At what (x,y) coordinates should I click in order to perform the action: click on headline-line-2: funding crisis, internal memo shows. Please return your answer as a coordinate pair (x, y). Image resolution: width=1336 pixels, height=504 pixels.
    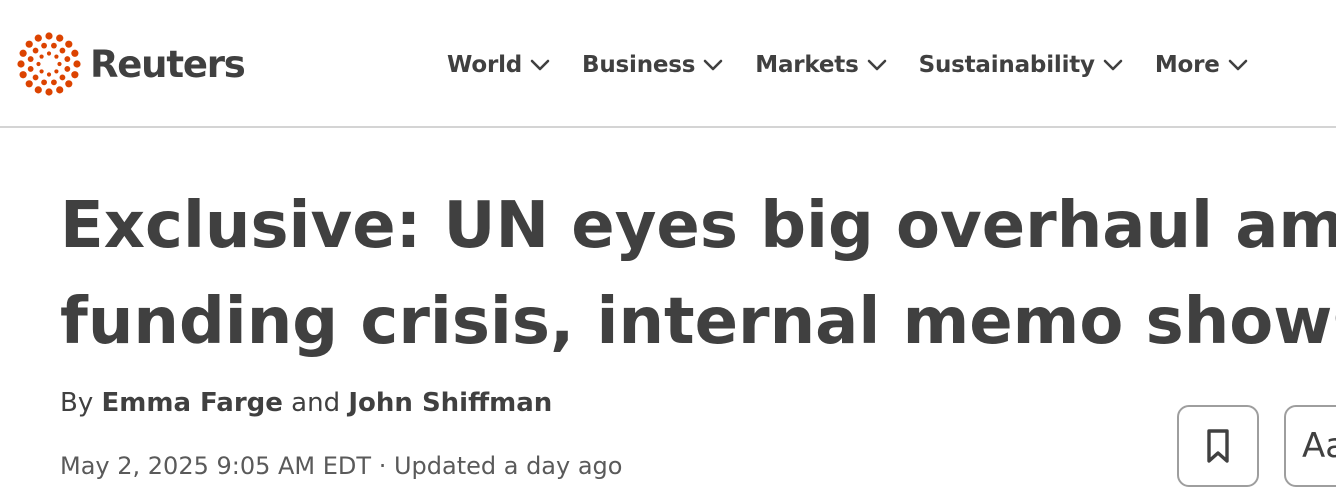
    Looking at the image, I should click on (698, 322).